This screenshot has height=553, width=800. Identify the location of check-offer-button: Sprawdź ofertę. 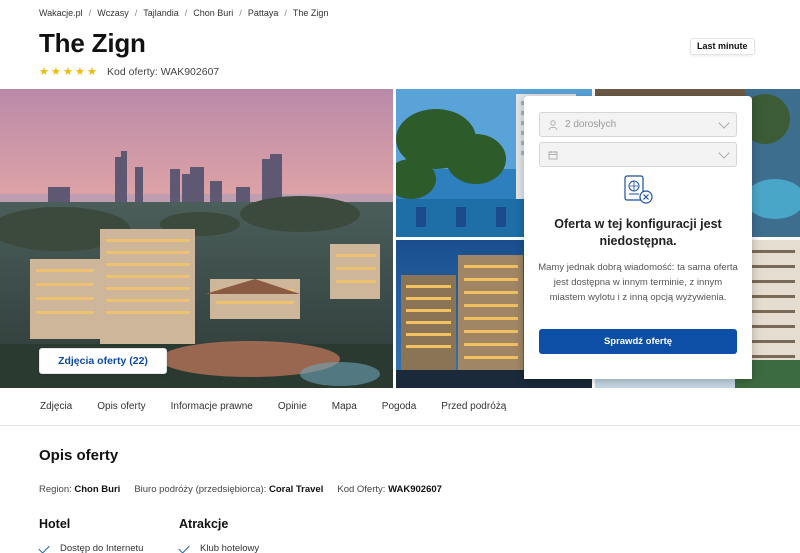
(638, 341).